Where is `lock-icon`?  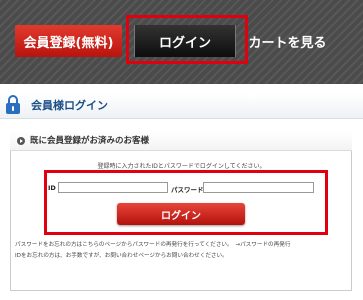
lock-icon is located at coordinates (13, 104).